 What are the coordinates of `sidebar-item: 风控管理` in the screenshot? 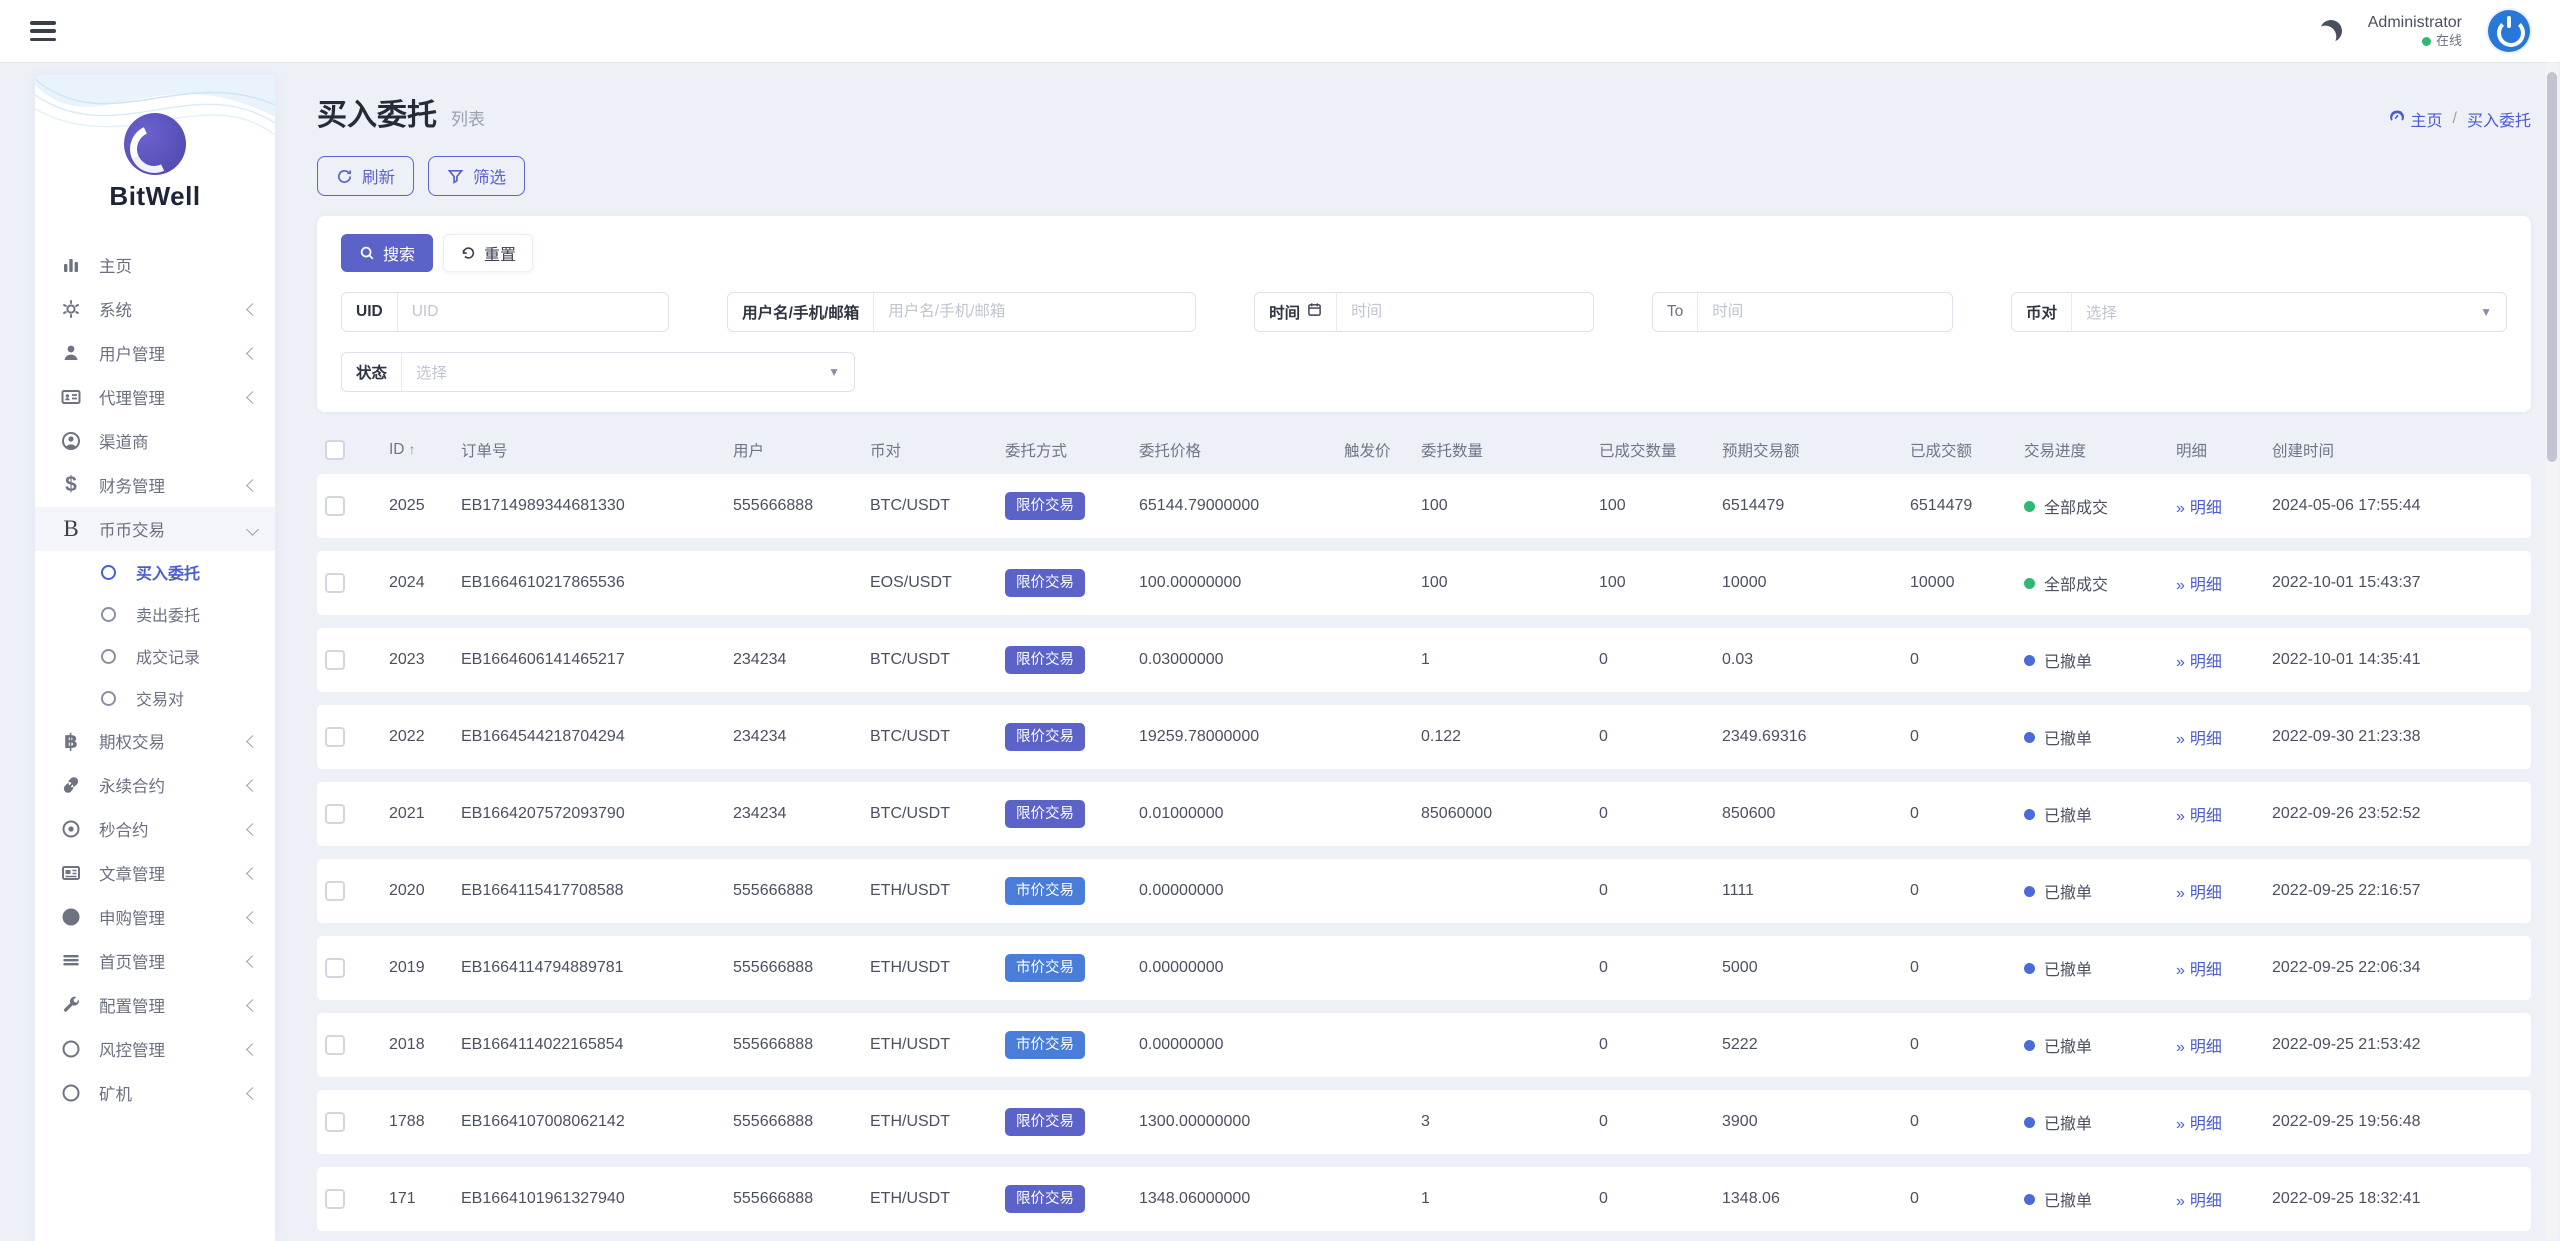 It's located at (155, 1049).